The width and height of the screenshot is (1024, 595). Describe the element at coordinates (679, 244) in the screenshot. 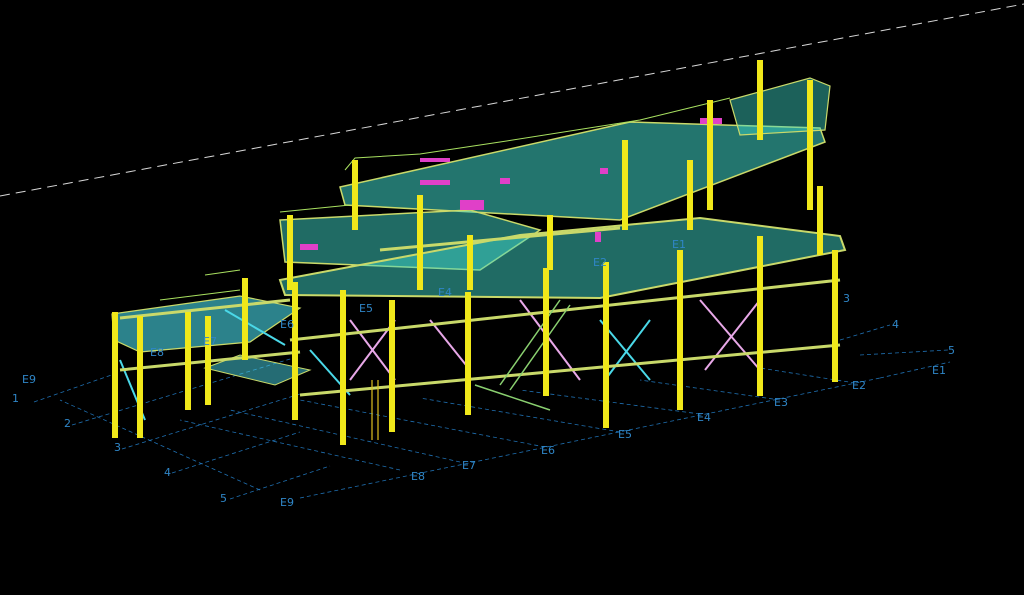

I see `grid-label-e1-model: E1` at that location.